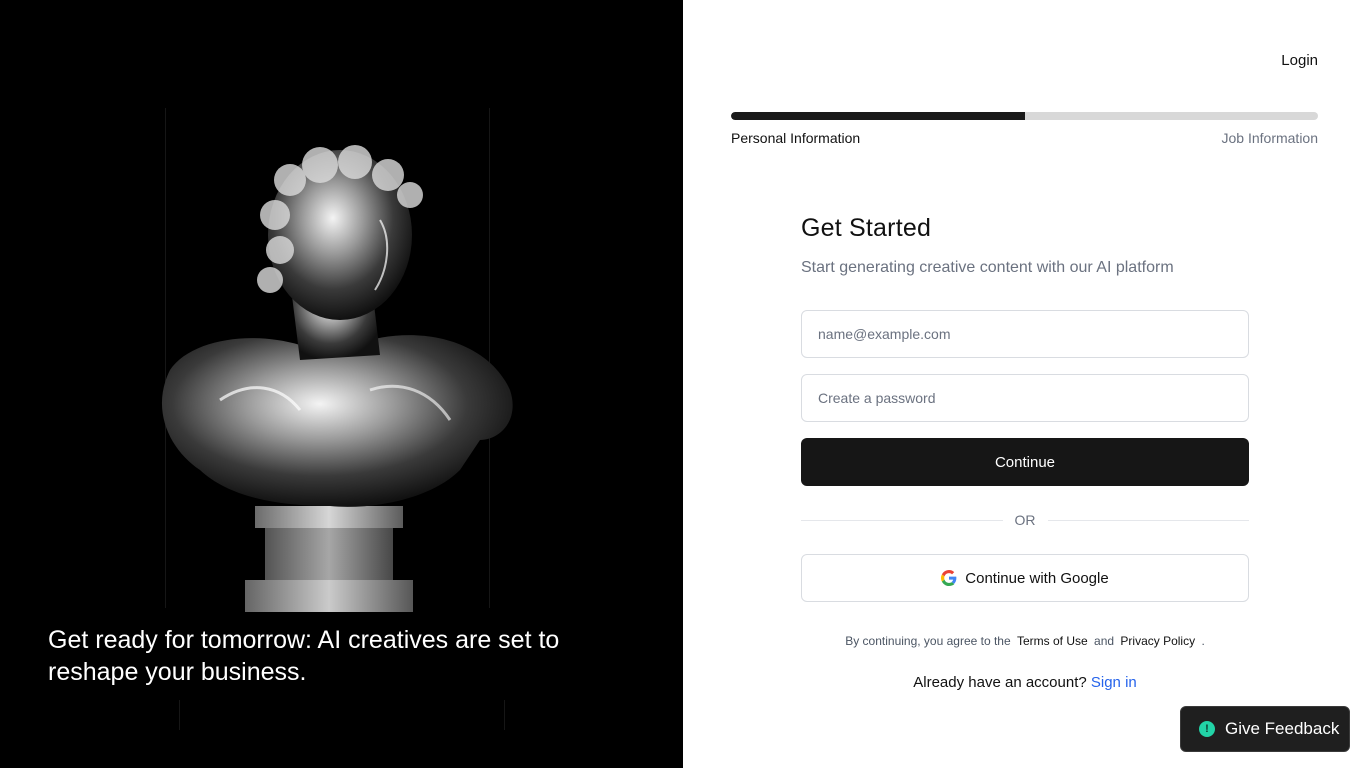  Describe the element at coordinates (866, 228) in the screenshot. I see `page-title: Get Started` at that location.